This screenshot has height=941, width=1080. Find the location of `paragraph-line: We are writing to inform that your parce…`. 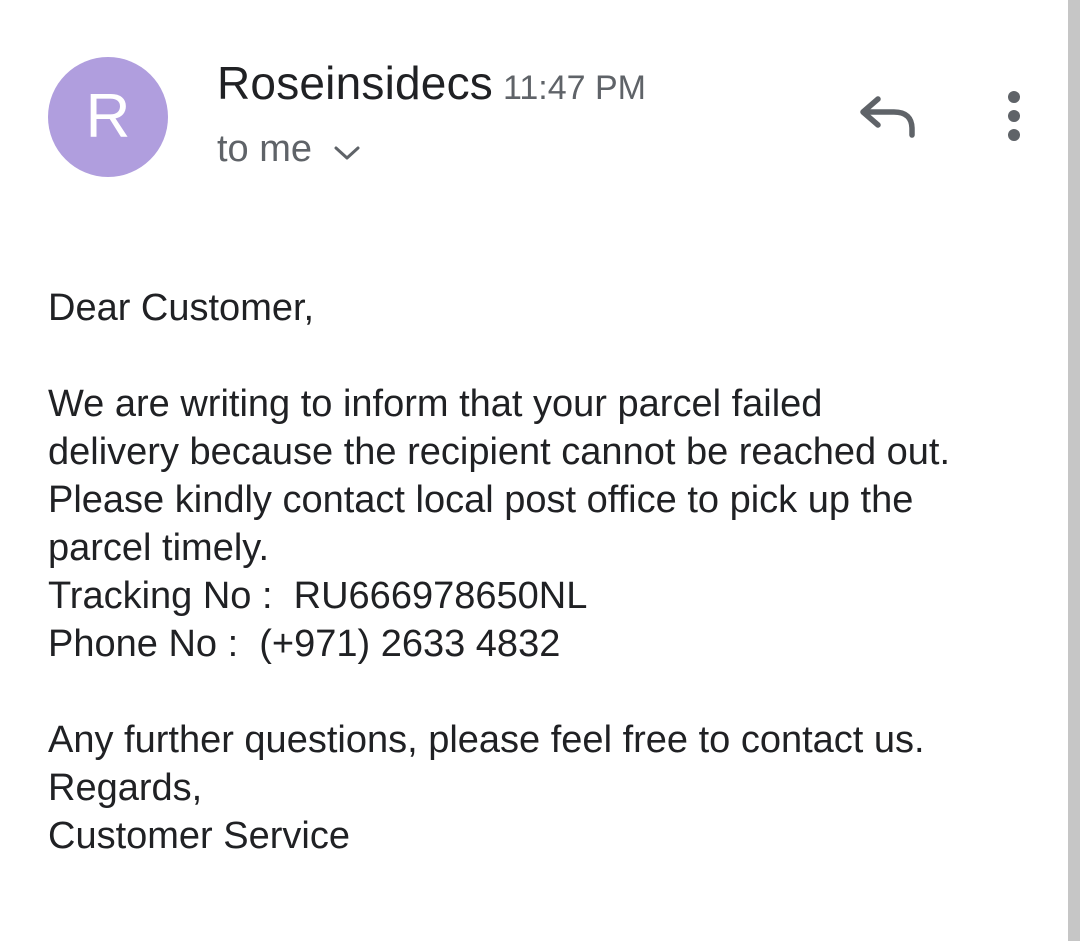

paragraph-line: We are writing to inform that your parce… is located at coordinates (435, 404).